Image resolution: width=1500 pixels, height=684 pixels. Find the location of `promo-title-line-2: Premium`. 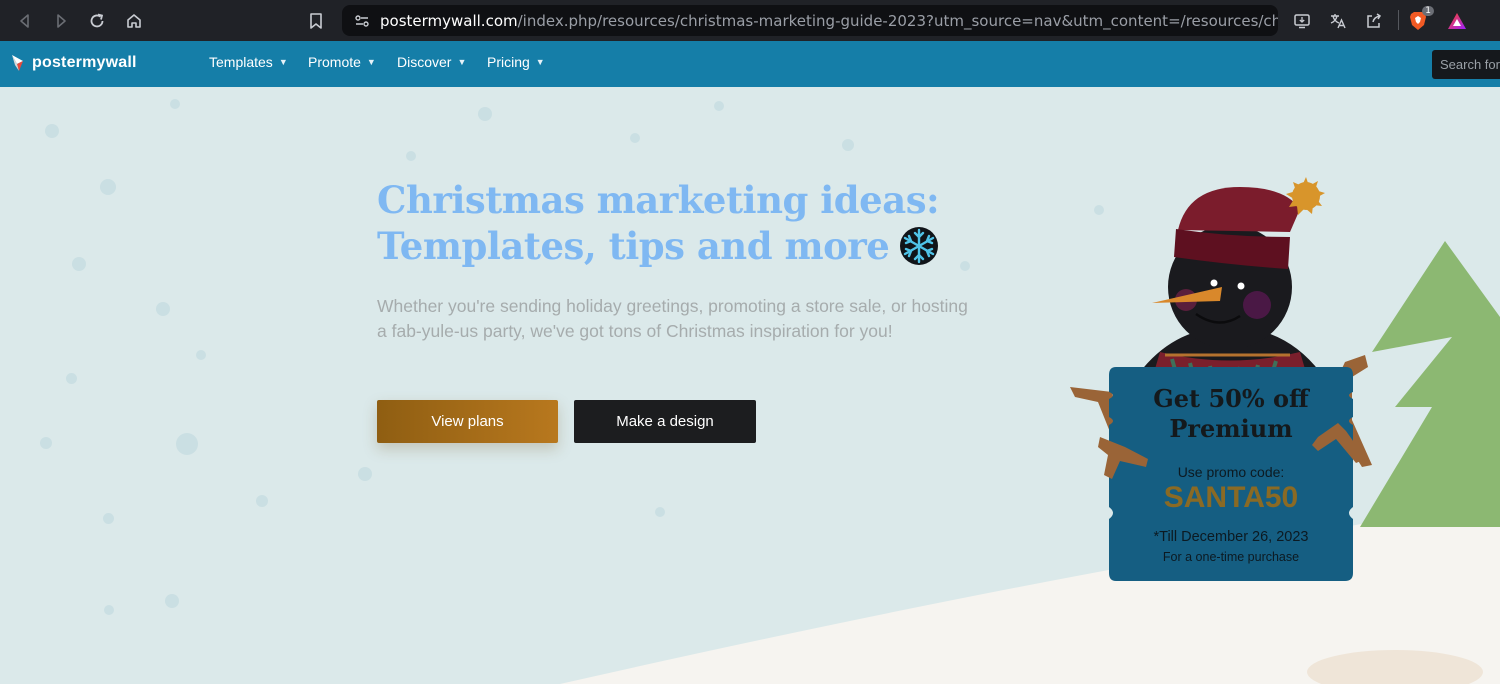

promo-title-line-2: Premium is located at coordinates (1231, 428).